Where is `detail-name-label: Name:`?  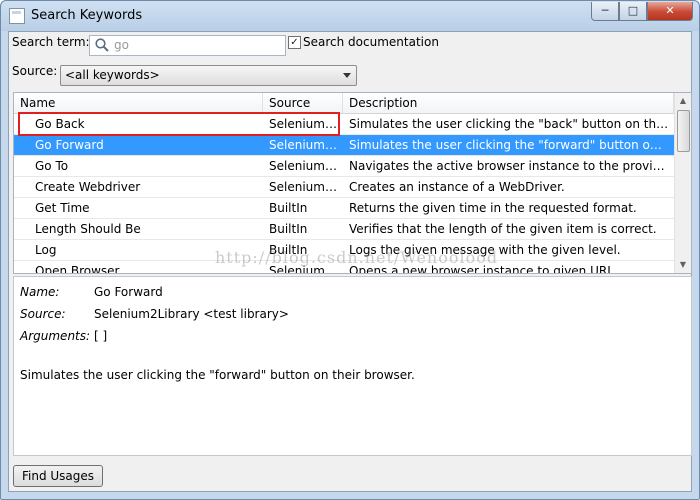
detail-name-label: Name: is located at coordinates (40, 292).